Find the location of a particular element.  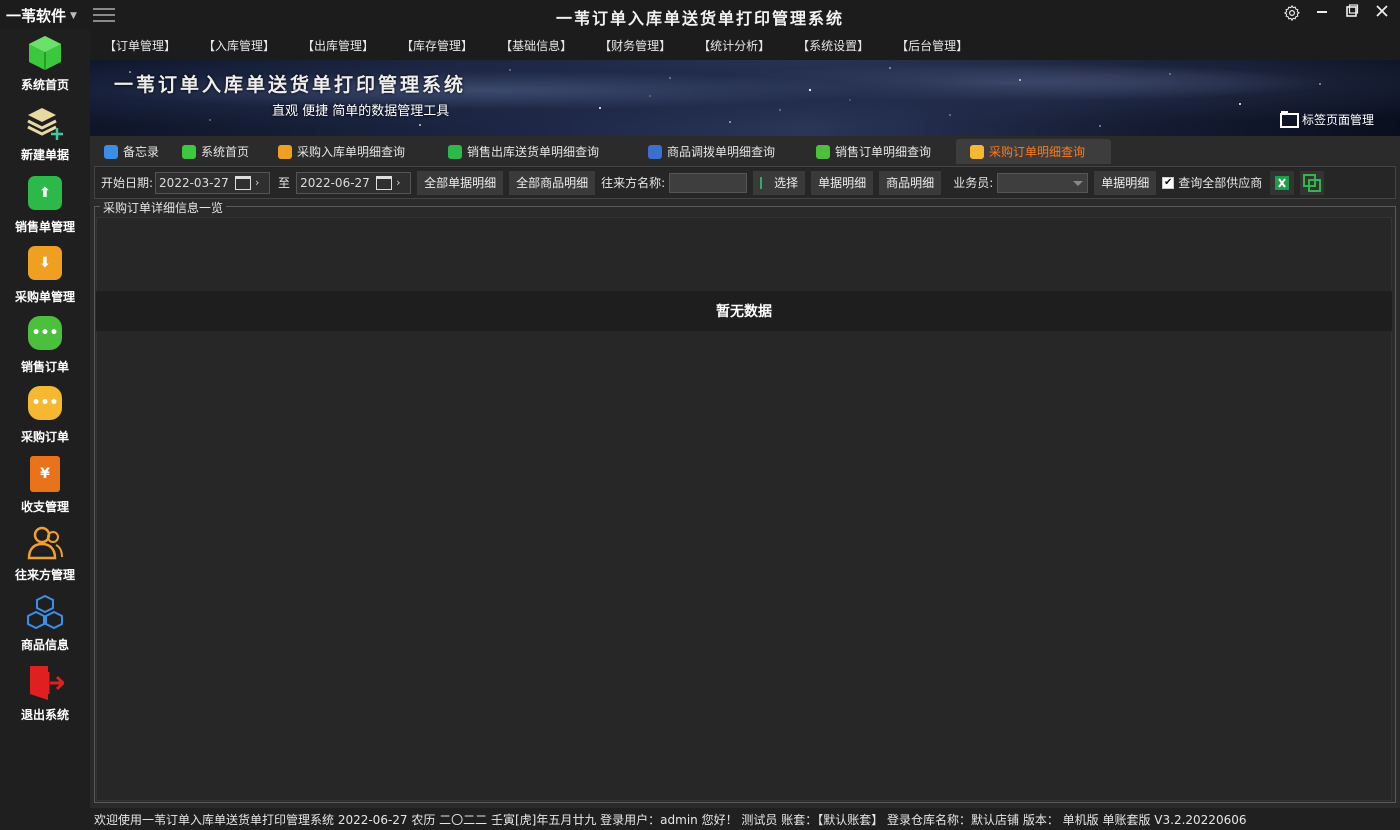

menu-statistics: 【统计分析】 is located at coordinates (734, 45).